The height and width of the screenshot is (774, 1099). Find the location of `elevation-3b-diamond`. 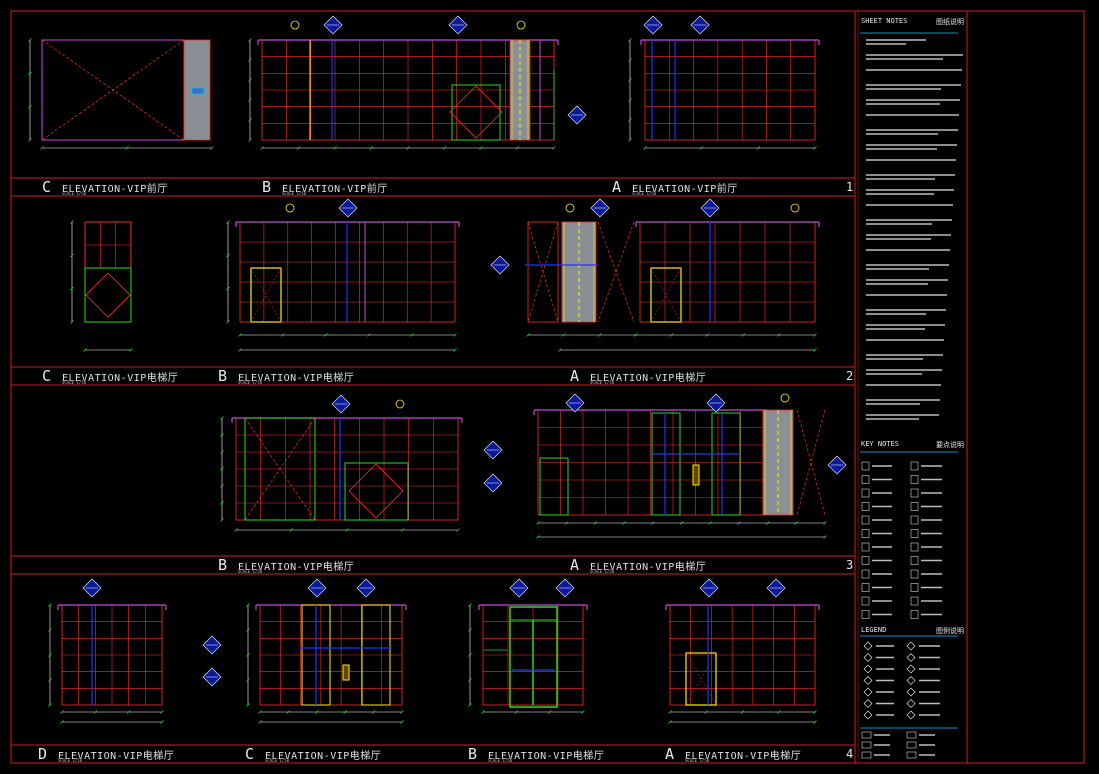

elevation-3b-diamond is located at coordinates (376, 491).